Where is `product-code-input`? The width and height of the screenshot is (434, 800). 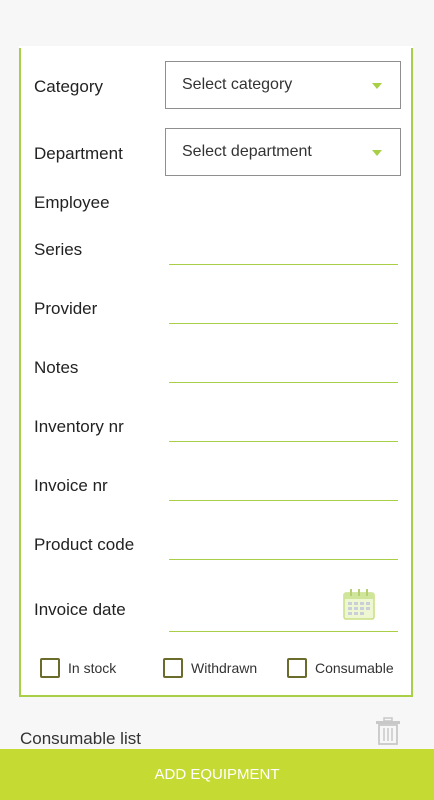
product-code-input is located at coordinates (283, 544).